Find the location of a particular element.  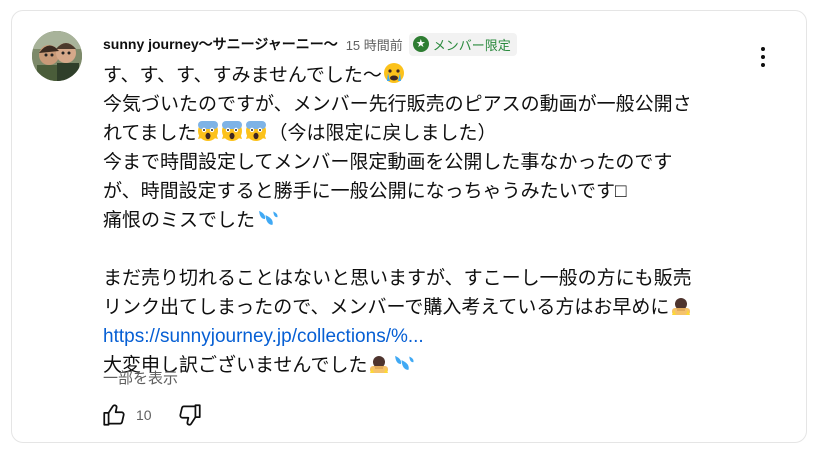

avatar-photo is located at coordinates (57, 56).